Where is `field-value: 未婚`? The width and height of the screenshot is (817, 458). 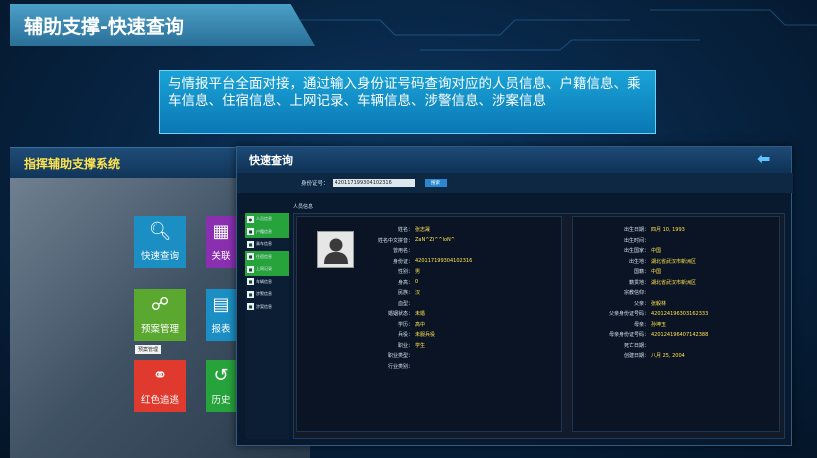
field-value: 未婚 is located at coordinates (420, 314).